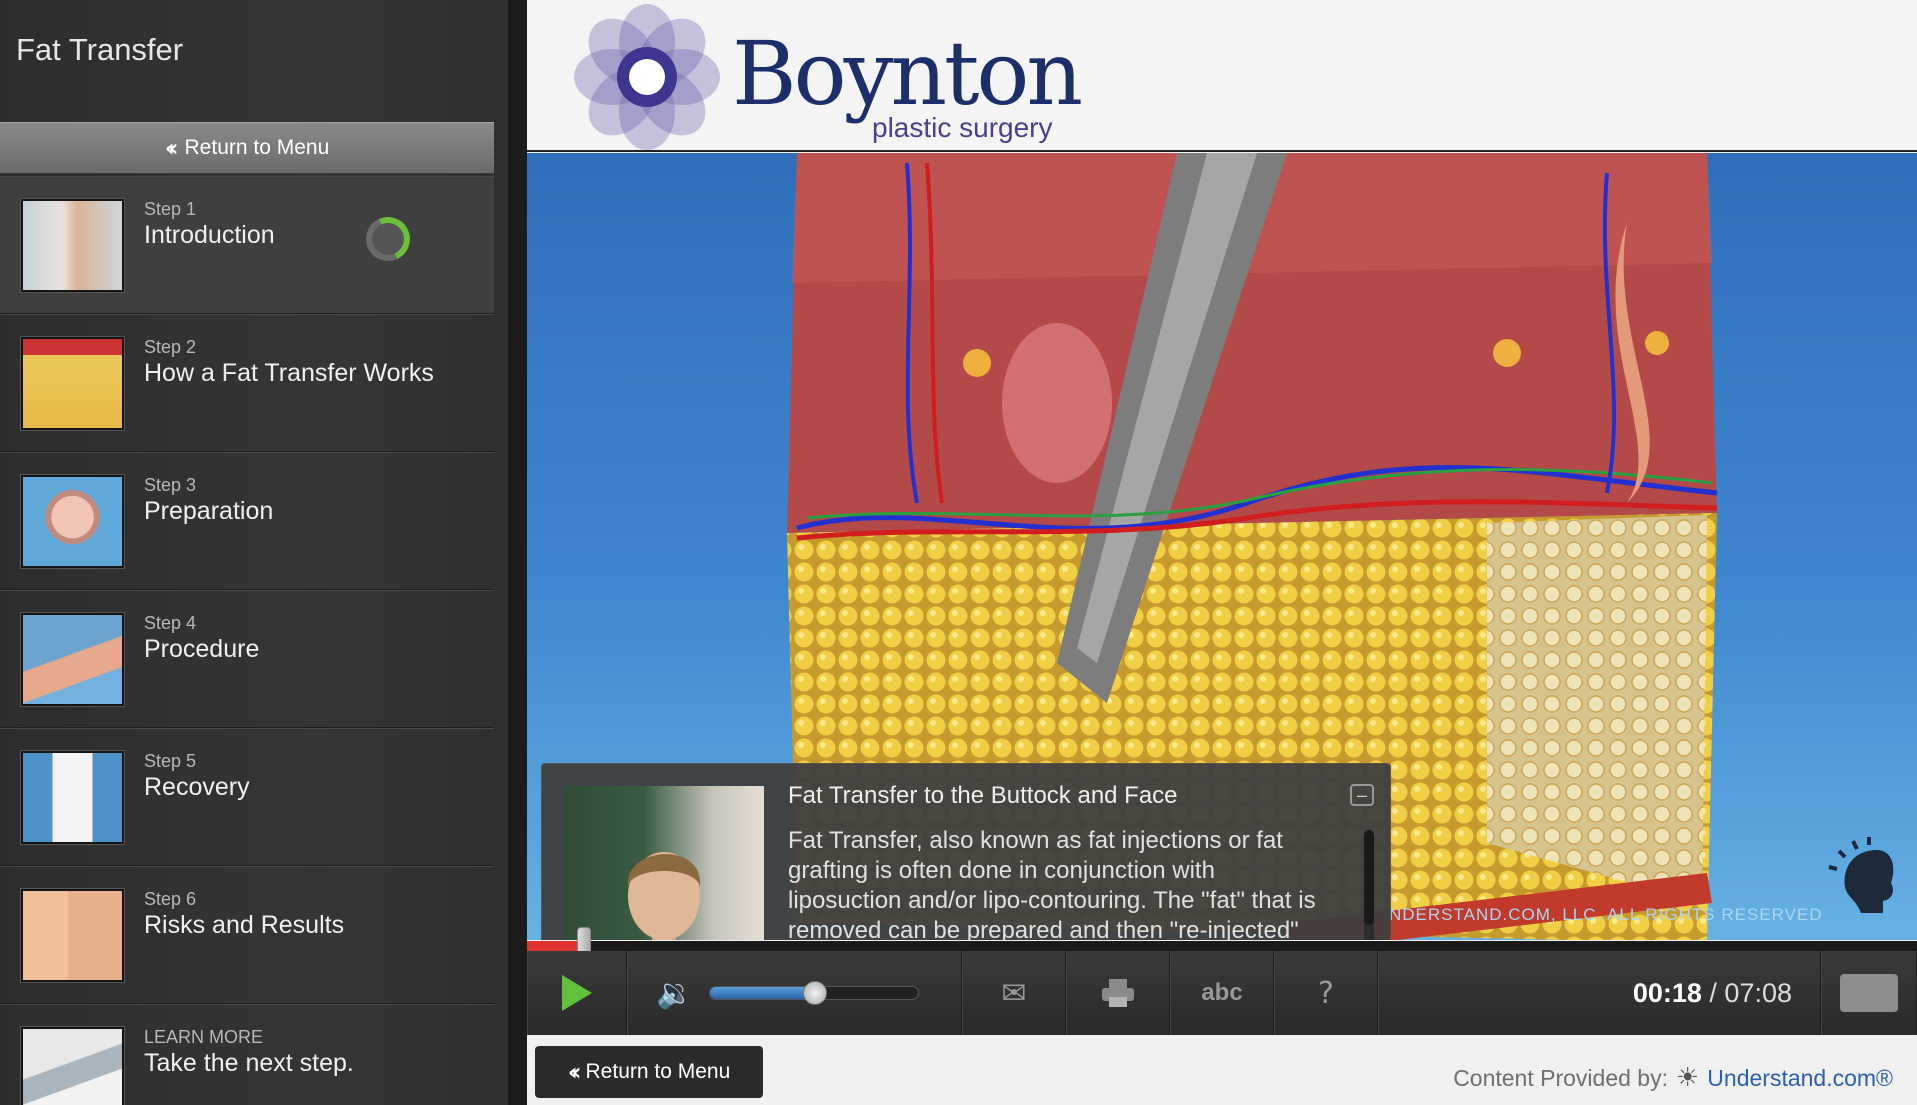 Image resolution: width=1917 pixels, height=1105 pixels. What do you see at coordinates (170, 623) in the screenshot?
I see `step-number: Step 4` at bounding box center [170, 623].